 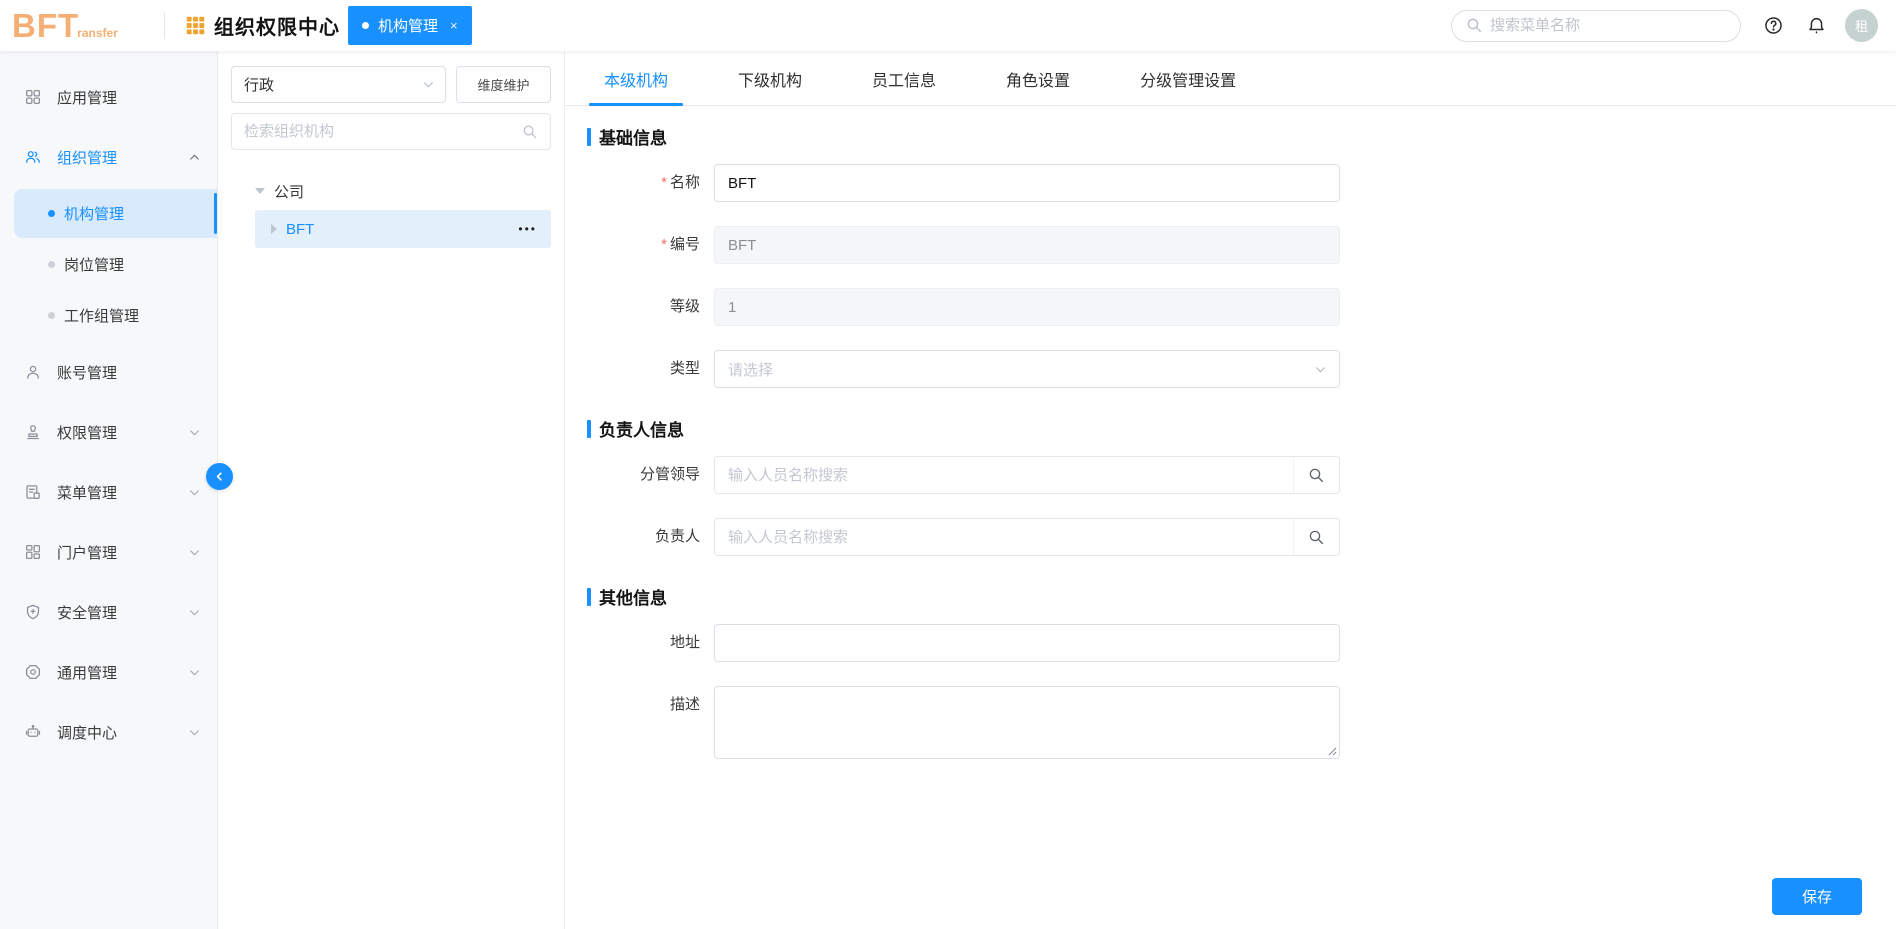 What do you see at coordinates (108, 157) in the screenshot?
I see `sidebar-item-org-management: 组织管理` at bounding box center [108, 157].